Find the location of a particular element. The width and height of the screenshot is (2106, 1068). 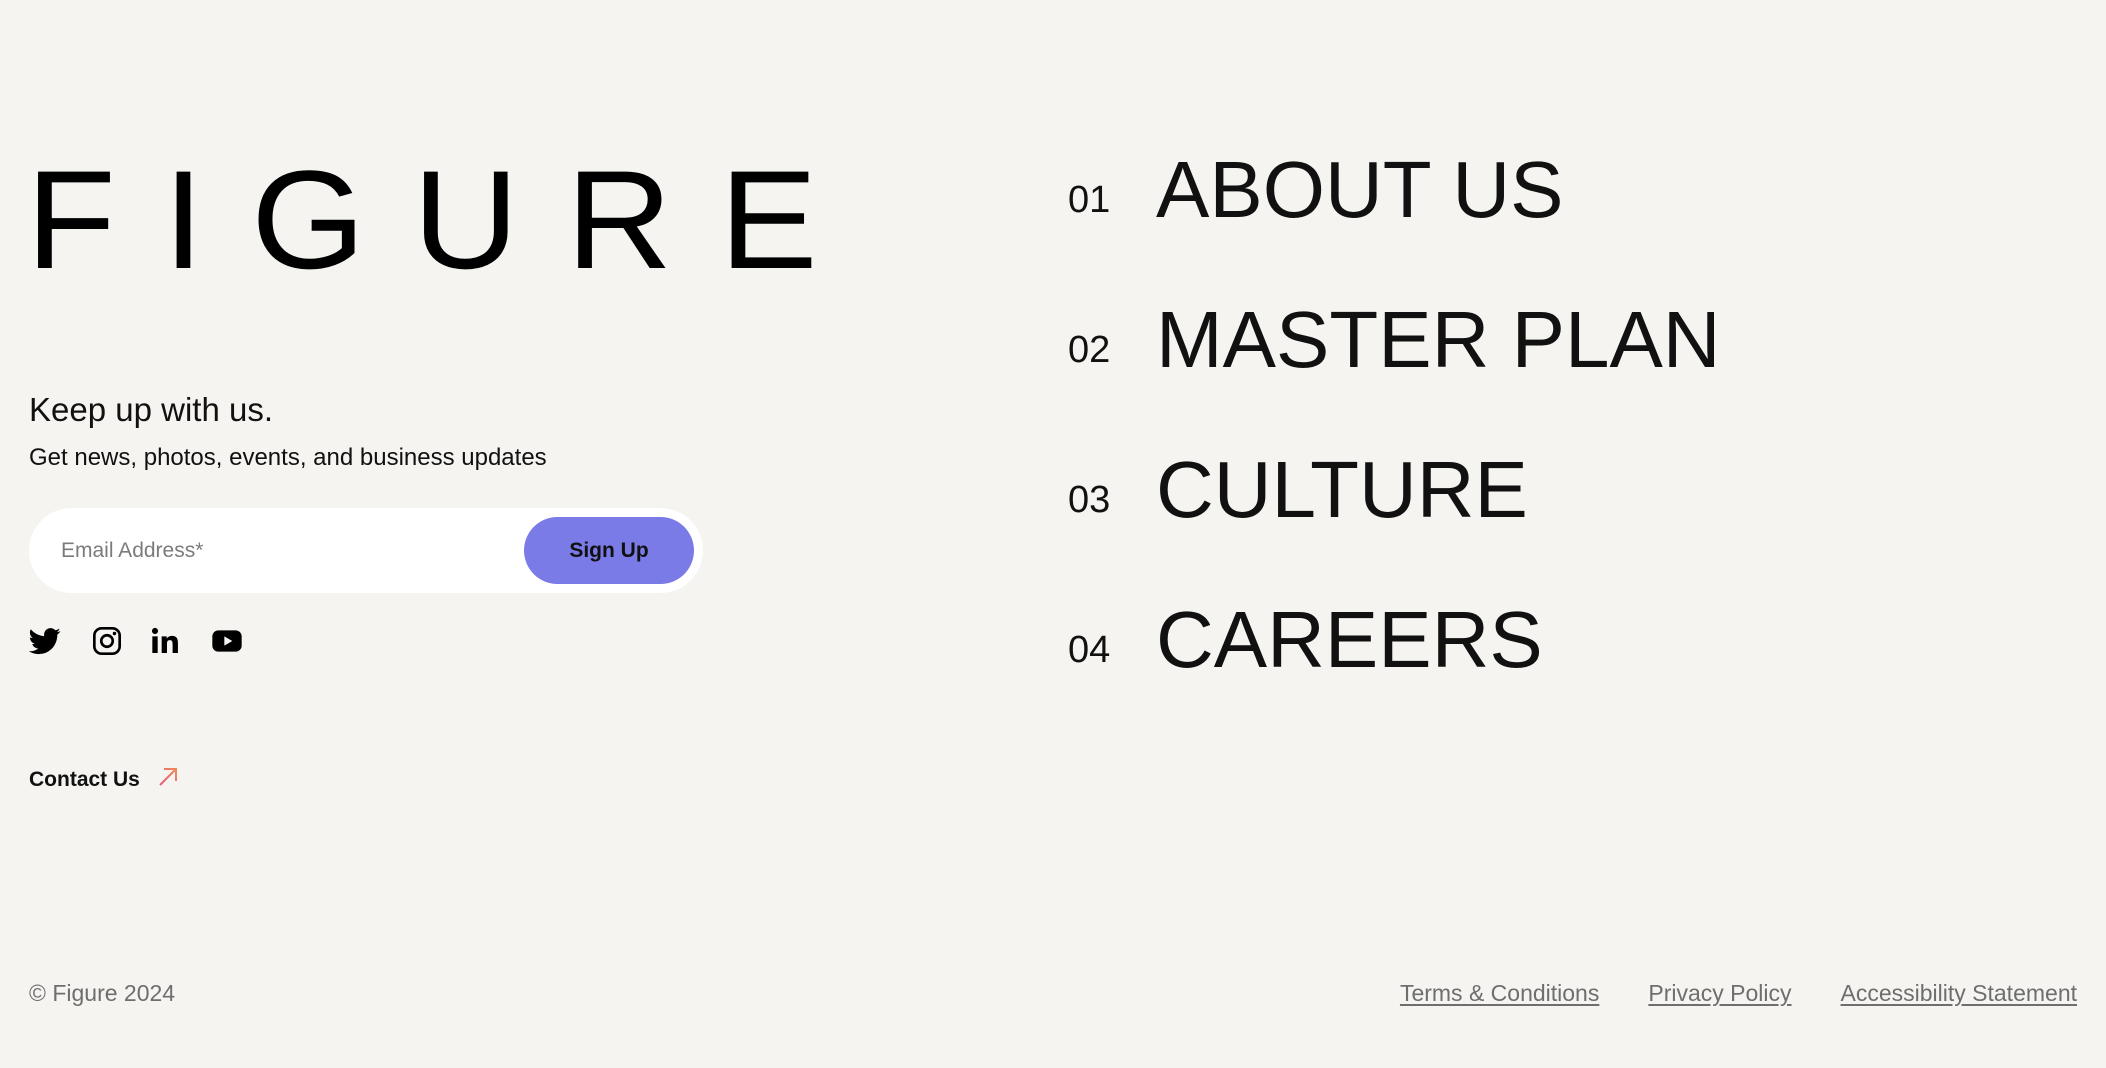

copyright-text: © Figure 2024 is located at coordinates (102, 993).